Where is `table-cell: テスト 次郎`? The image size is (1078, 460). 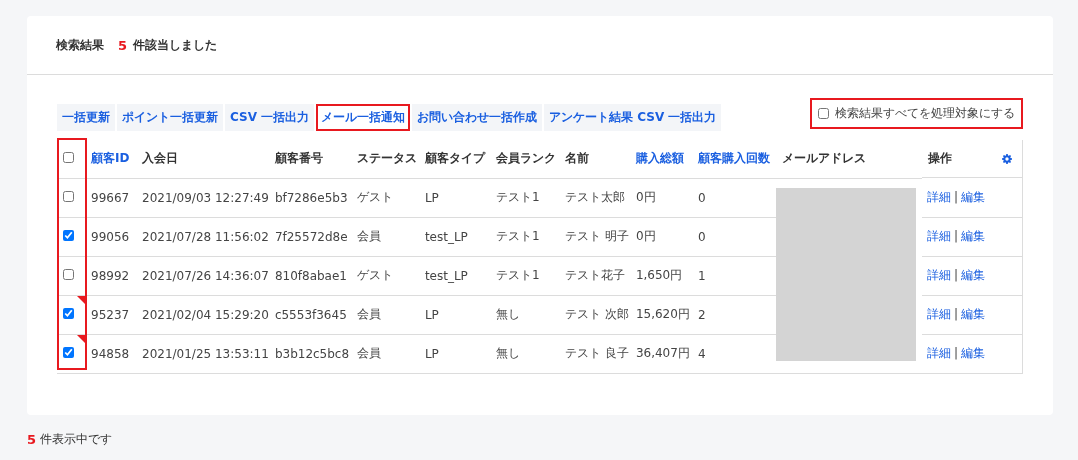
table-cell: テスト 次郎 is located at coordinates (594, 314).